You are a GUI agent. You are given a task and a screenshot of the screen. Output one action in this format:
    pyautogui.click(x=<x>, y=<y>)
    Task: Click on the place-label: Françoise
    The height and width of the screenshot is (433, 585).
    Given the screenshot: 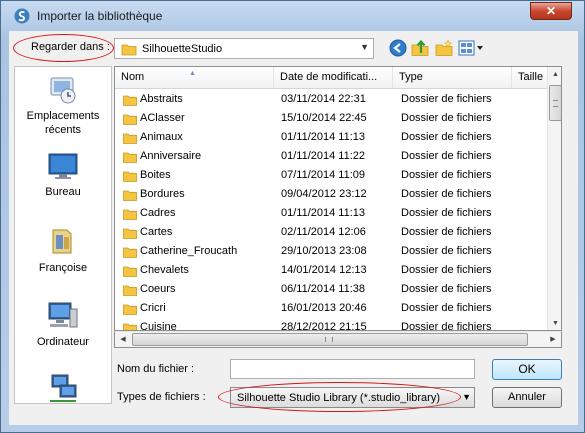 What is the action you would take?
    pyautogui.click(x=63, y=268)
    